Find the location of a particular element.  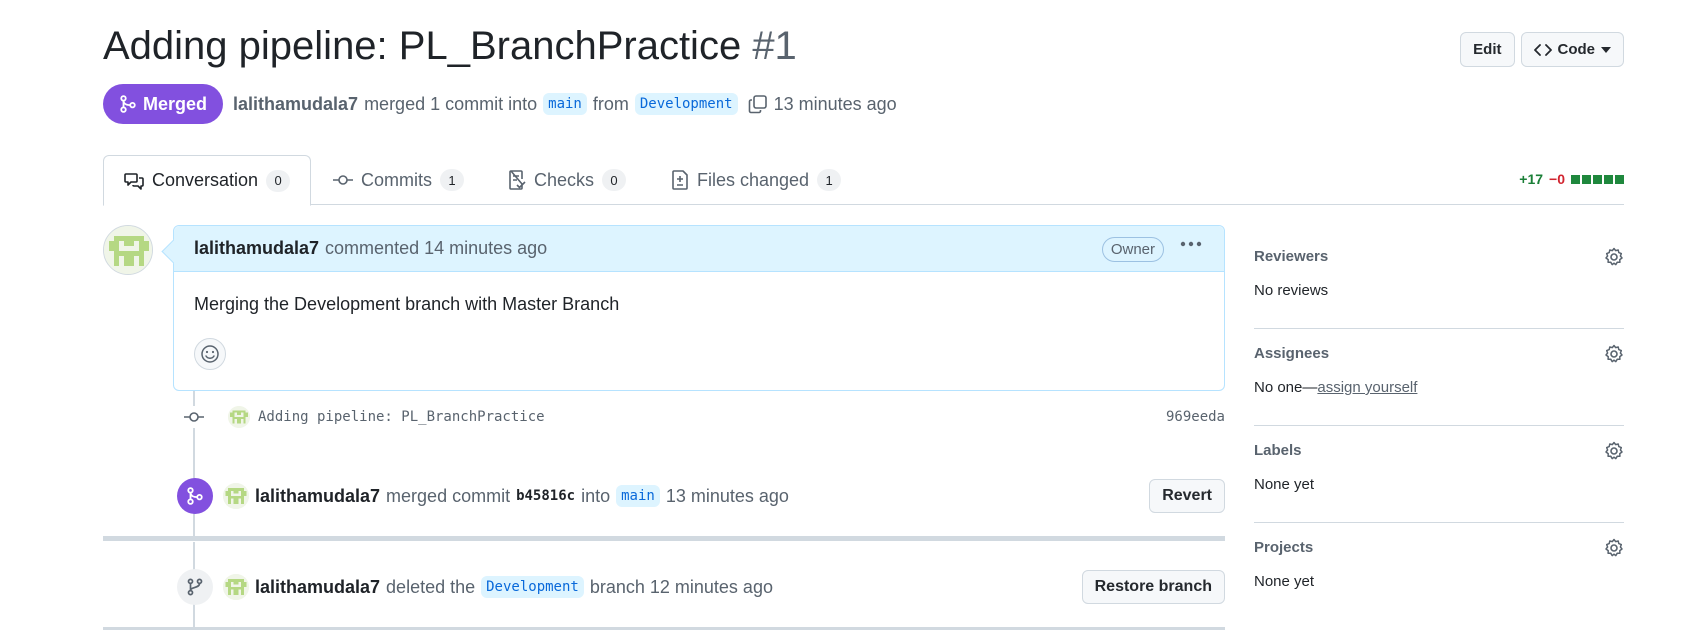

pr-title: Adding pipeline: PL_BranchPractice #1 is located at coordinates (450, 46).